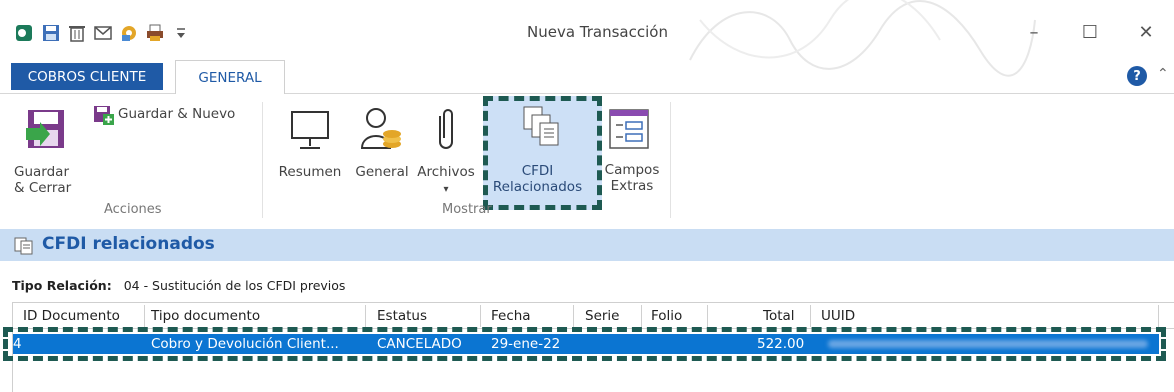 This screenshot has width=1174, height=392. Describe the element at coordinates (23, 246) in the screenshot. I see `related-documents-icon` at that location.